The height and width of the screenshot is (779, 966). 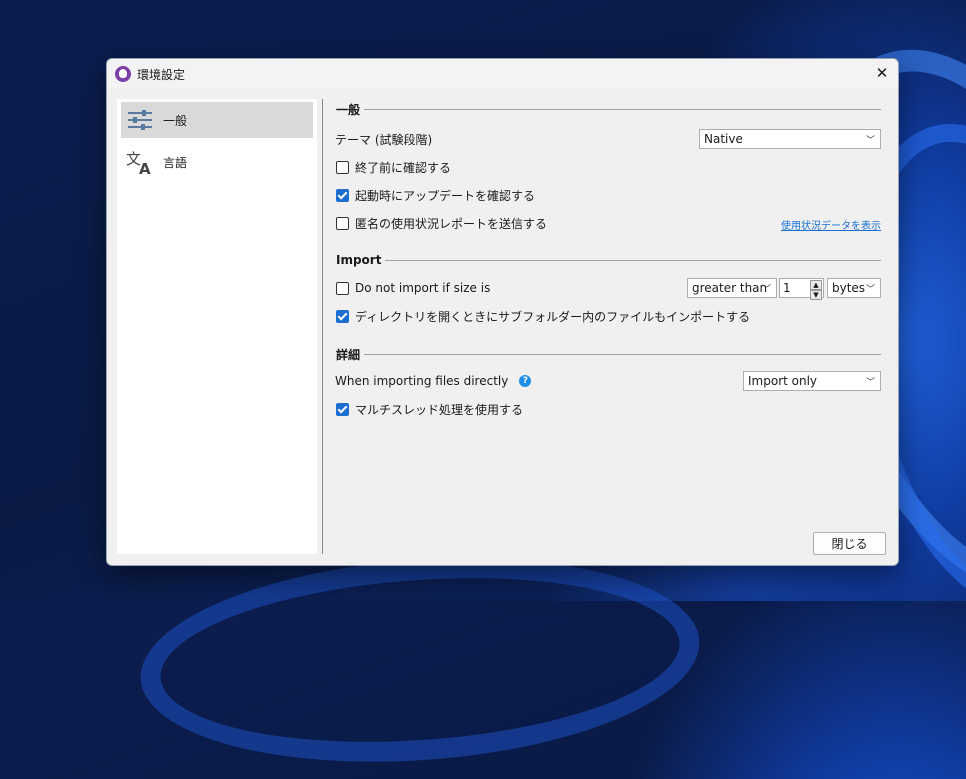 I want to click on close-button: 閉じる, so click(x=849, y=543).